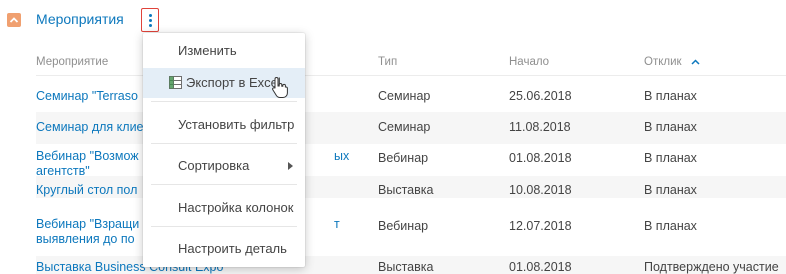 The image size is (786, 274). What do you see at coordinates (87, 224) in the screenshot?
I see `event-link: Вебинар "Взращи` at bounding box center [87, 224].